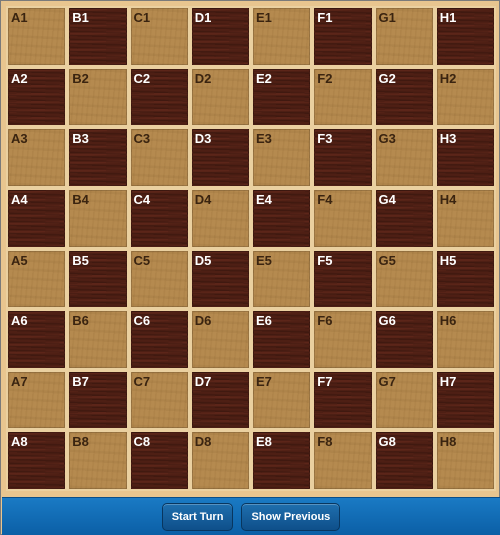 The image size is (500, 535). I want to click on square-label: A4, so click(19, 199).